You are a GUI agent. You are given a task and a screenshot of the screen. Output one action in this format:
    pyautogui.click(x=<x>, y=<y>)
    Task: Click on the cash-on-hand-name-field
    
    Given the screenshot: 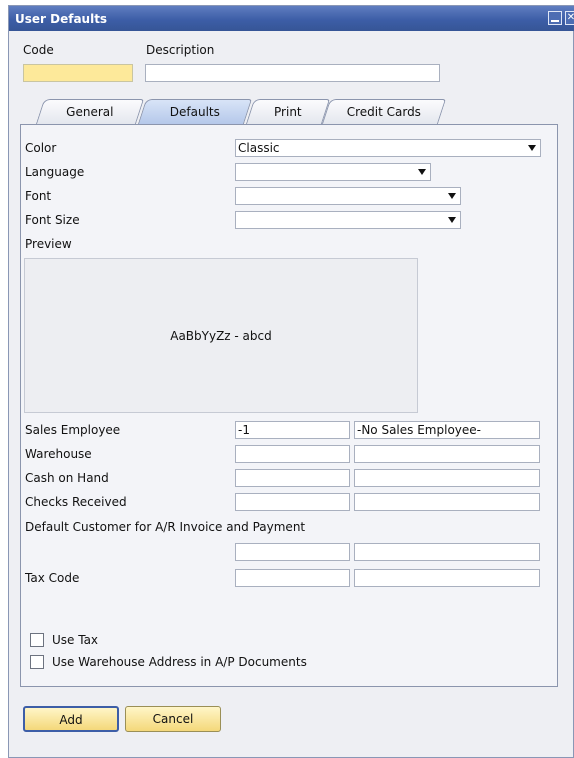 What is the action you would take?
    pyautogui.click(x=447, y=478)
    